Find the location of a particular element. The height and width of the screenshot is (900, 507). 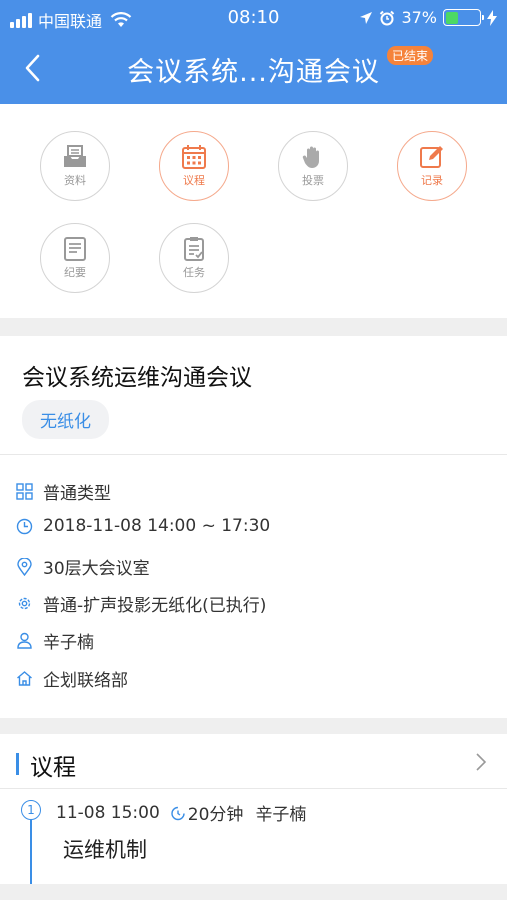

battery-icon is located at coordinates (463, 17).